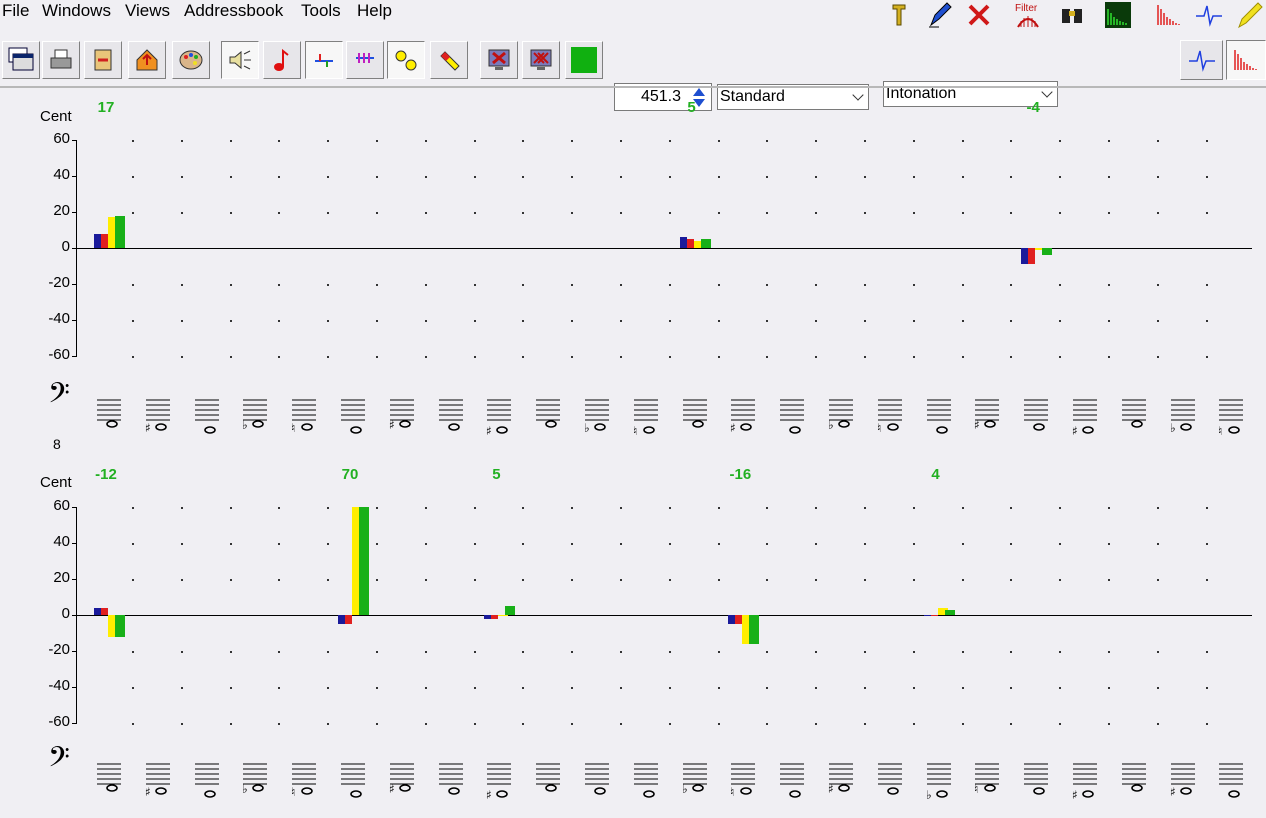 The image size is (1266, 818). Describe the element at coordinates (74, 356) in the screenshot. I see `y-tick-mark` at that location.